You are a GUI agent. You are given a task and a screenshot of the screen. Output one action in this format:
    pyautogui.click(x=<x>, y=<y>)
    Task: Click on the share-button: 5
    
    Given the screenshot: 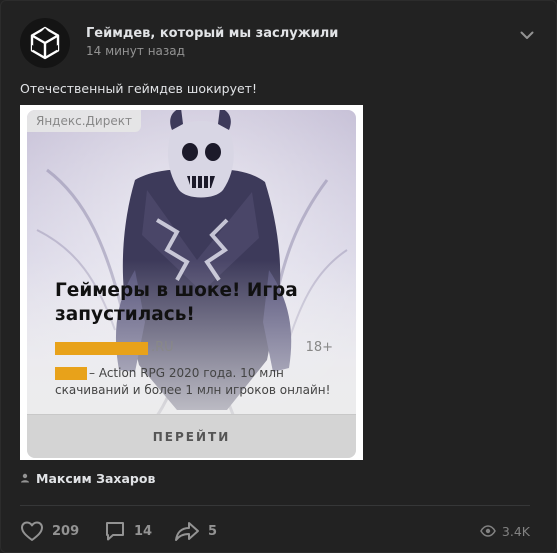 What is the action you would take?
    pyautogui.click(x=195, y=531)
    